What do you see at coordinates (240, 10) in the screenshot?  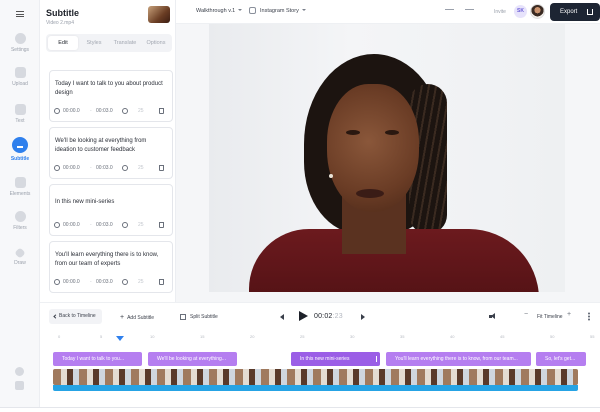 I see `chevron-down-icon` at bounding box center [240, 10].